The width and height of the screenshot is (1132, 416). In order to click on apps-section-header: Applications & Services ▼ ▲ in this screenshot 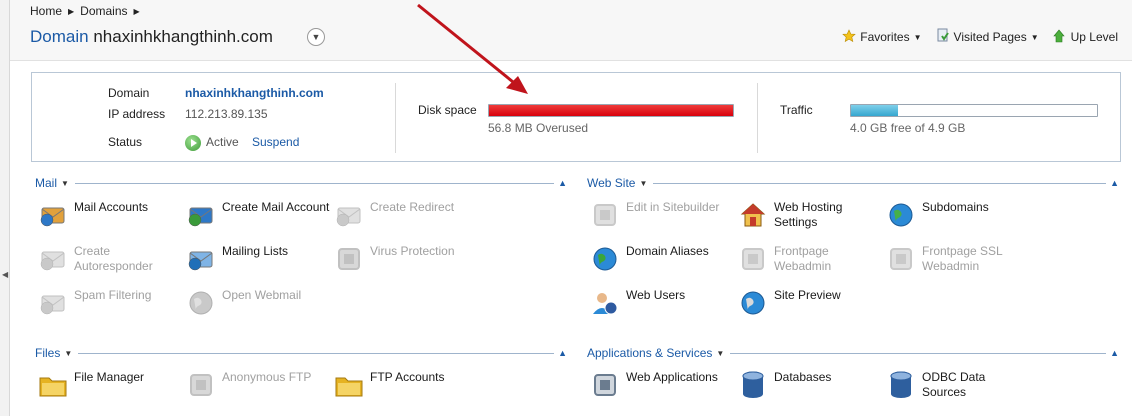, I will do `click(853, 353)`.